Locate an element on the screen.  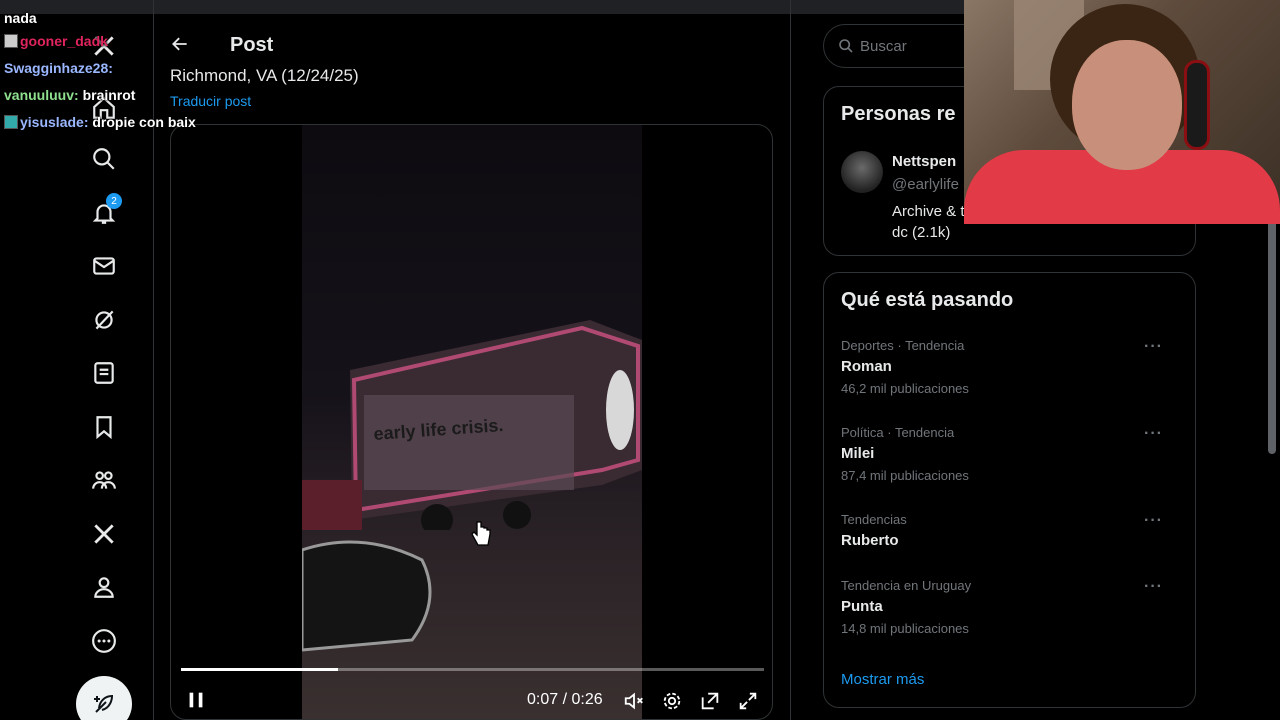
nav-premium is located at coordinates (104, 534).